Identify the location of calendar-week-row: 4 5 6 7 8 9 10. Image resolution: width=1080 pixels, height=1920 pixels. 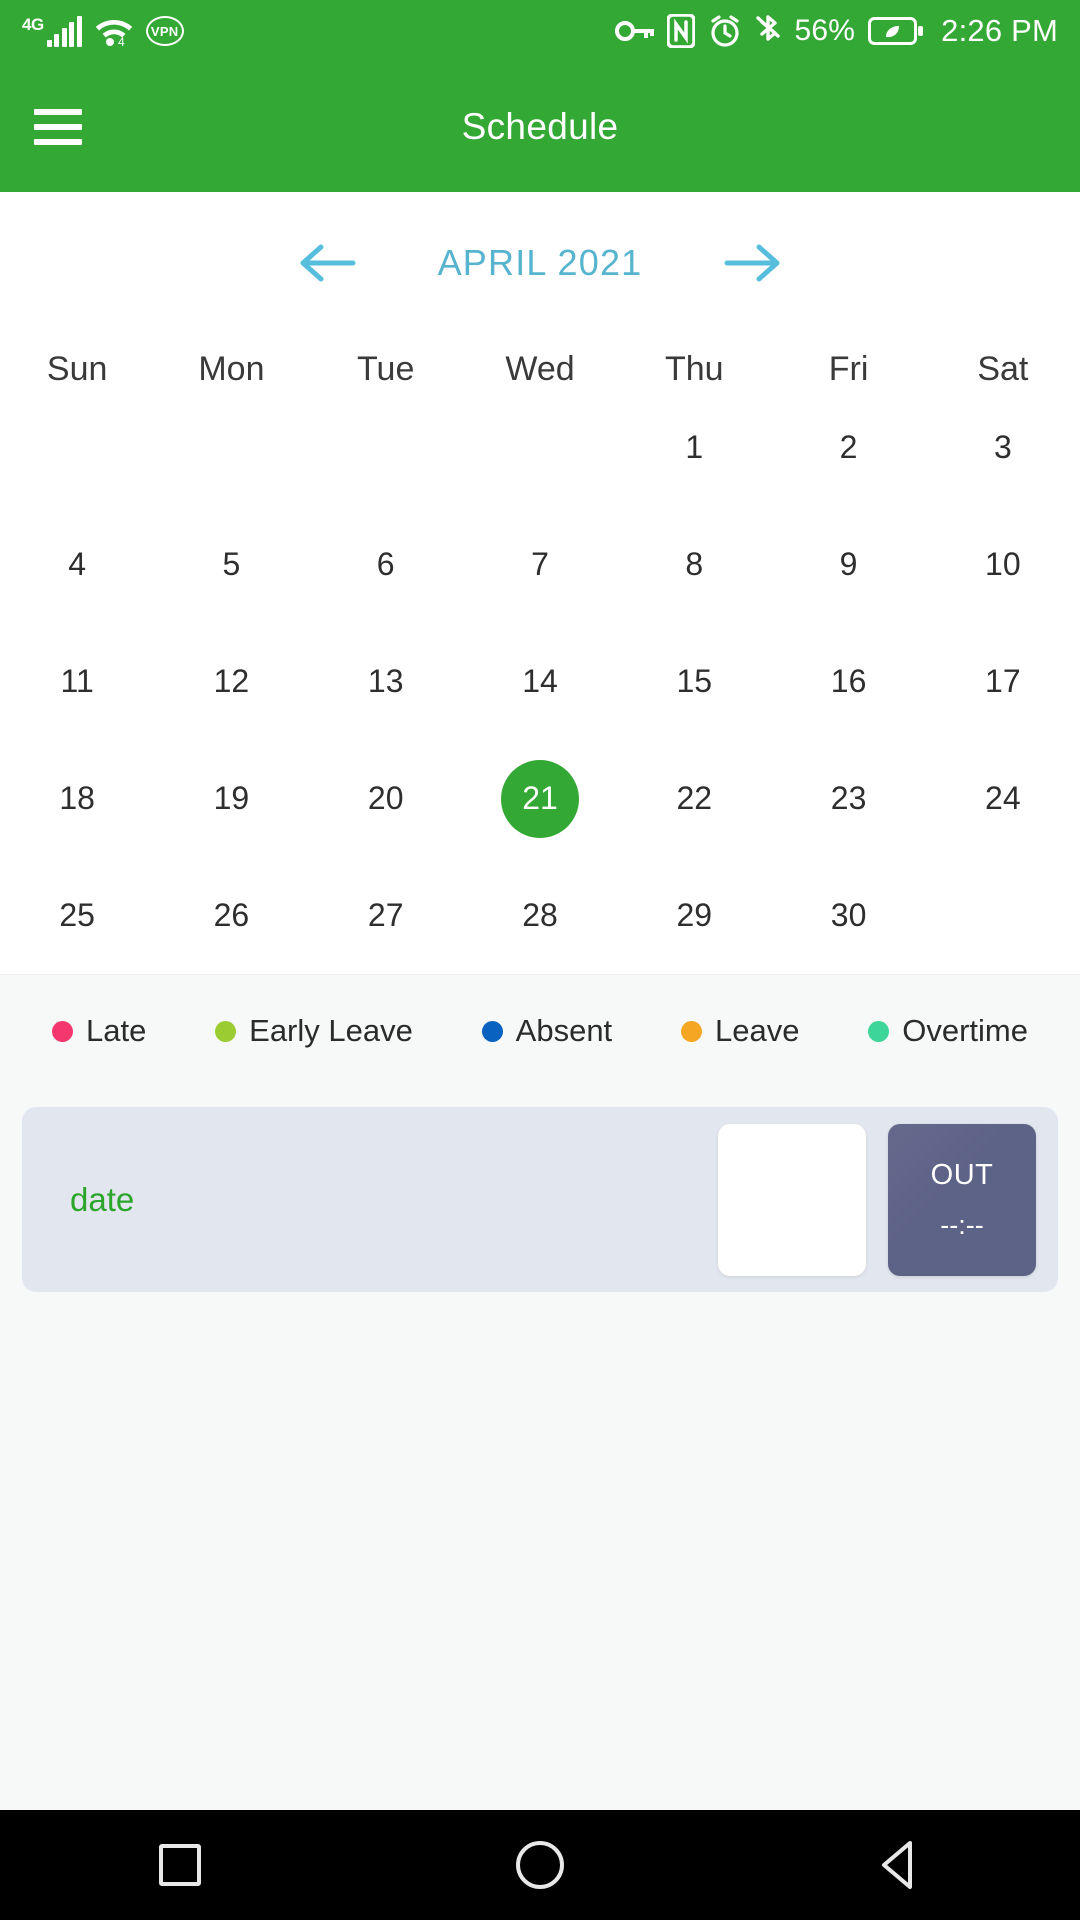
(540, 564).